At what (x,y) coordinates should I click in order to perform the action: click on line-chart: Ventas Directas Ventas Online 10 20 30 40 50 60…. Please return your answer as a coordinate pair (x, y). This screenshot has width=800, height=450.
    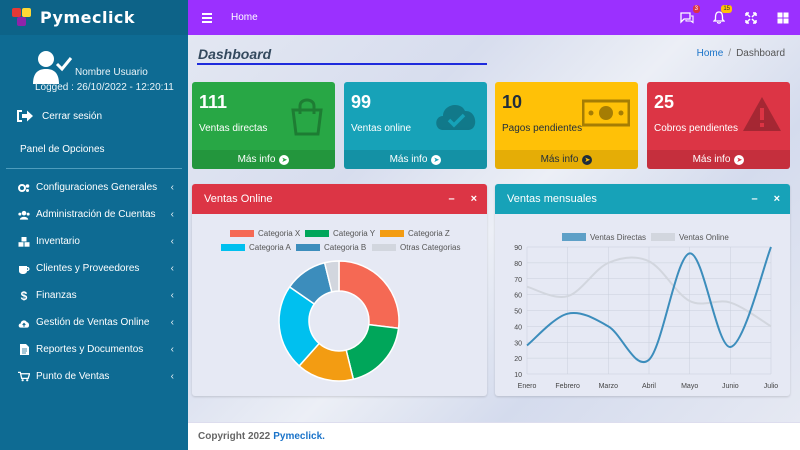
    Looking at the image, I should click on (646, 311).